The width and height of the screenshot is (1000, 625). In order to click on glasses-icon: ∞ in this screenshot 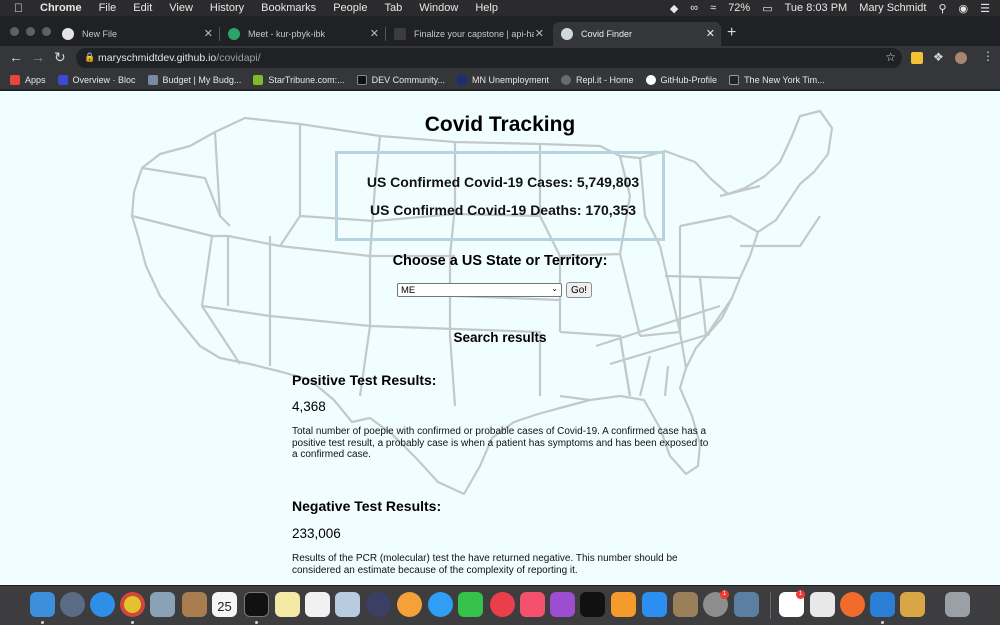, I will do `click(694, 8)`.